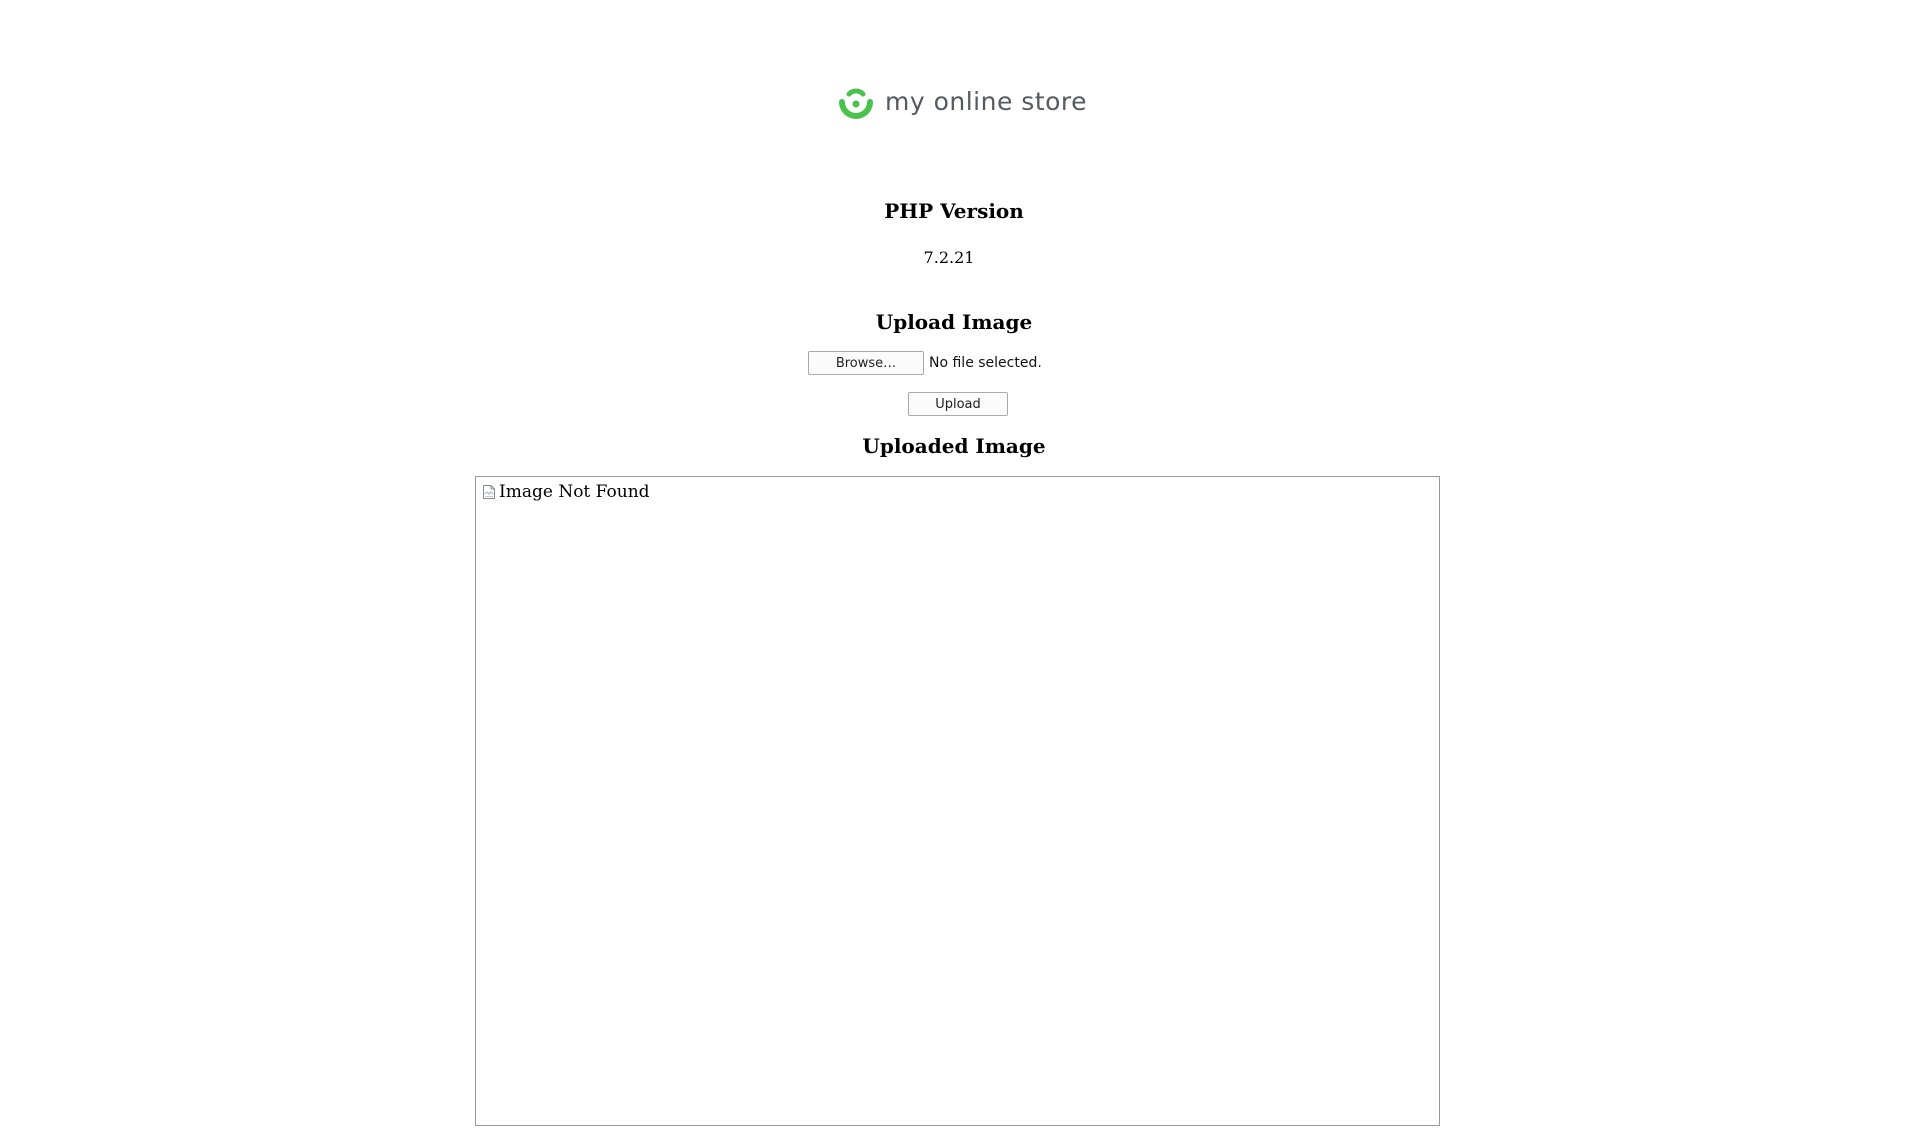  What do you see at coordinates (925, 363) in the screenshot?
I see `file-input: Browse… No file selected.` at bounding box center [925, 363].